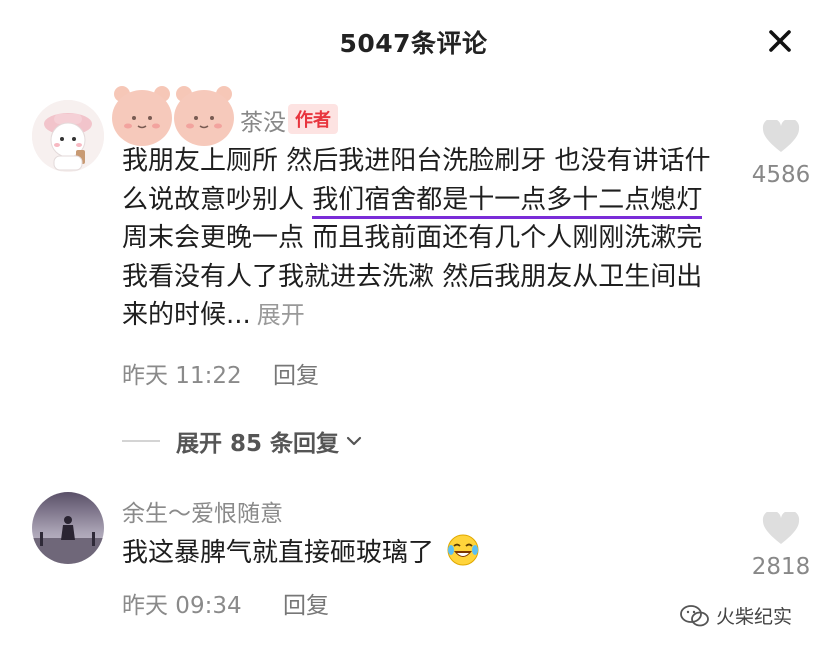 Image resolution: width=827 pixels, height=653 pixels. Describe the element at coordinates (263, 120) in the screenshot. I see `comment-username: 茶没` at that location.